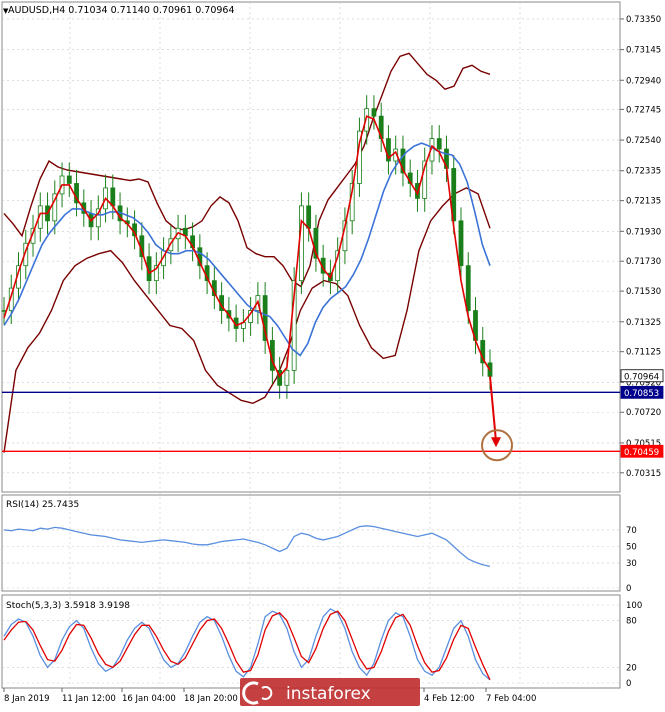  I want to click on rsi-title: RSI(14) 25.7435, so click(42, 505).